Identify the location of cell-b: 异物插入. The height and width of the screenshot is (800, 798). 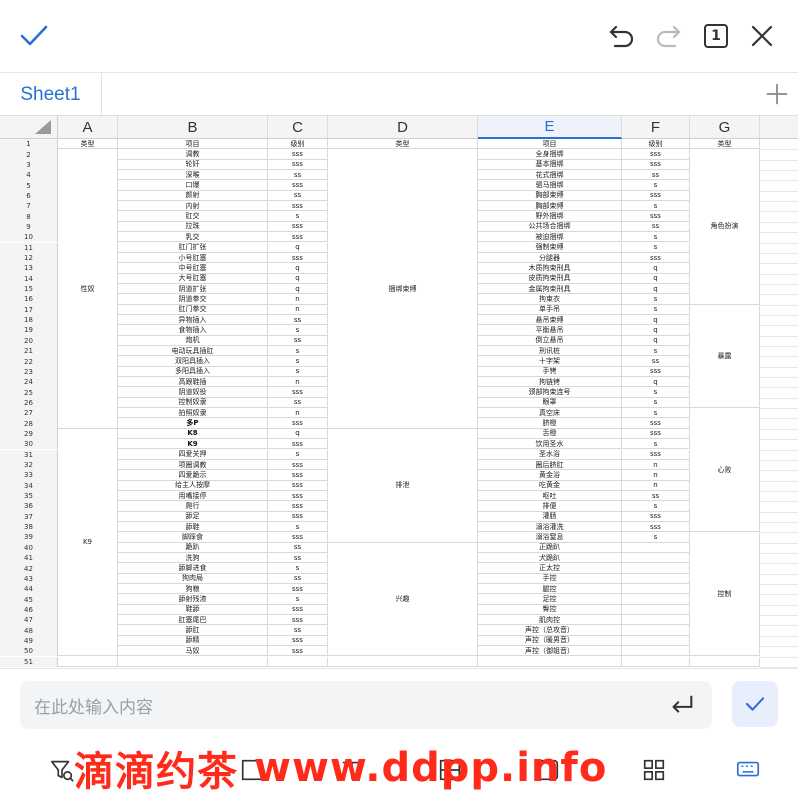
(193, 320).